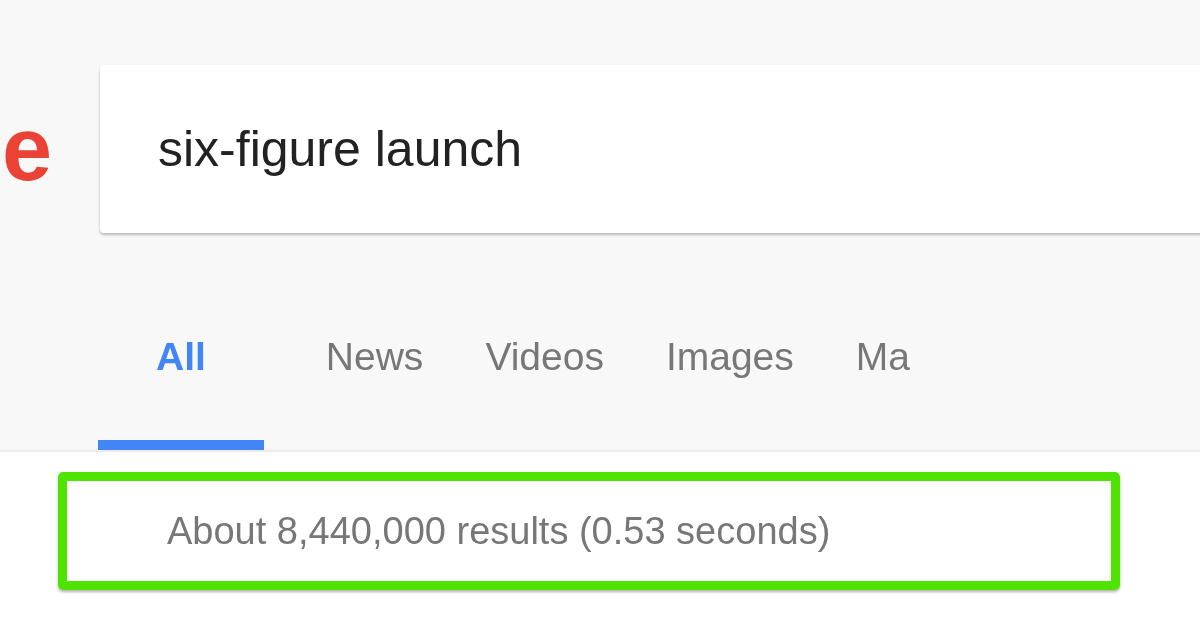  Describe the element at coordinates (729, 376) in the screenshot. I see `search-tab: Images` at that location.